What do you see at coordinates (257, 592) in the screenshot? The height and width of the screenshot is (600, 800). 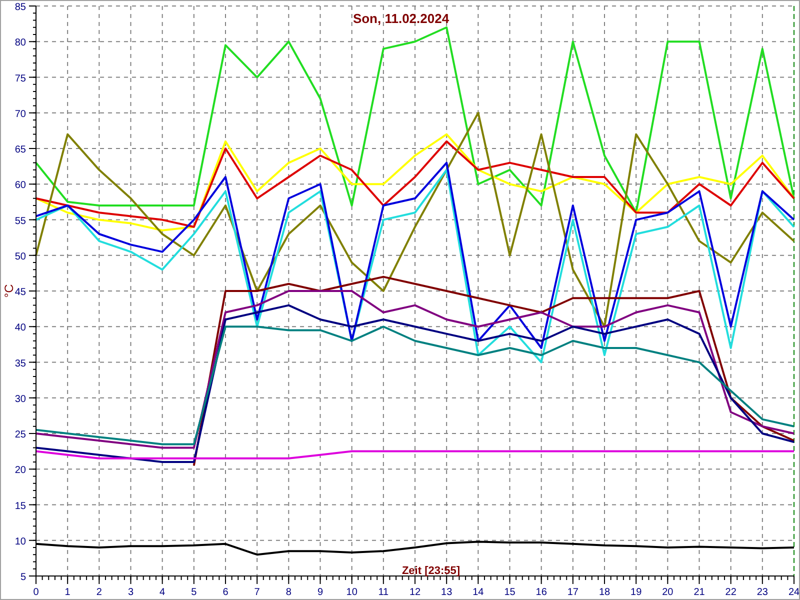 I see `x-tick-label: 7` at bounding box center [257, 592].